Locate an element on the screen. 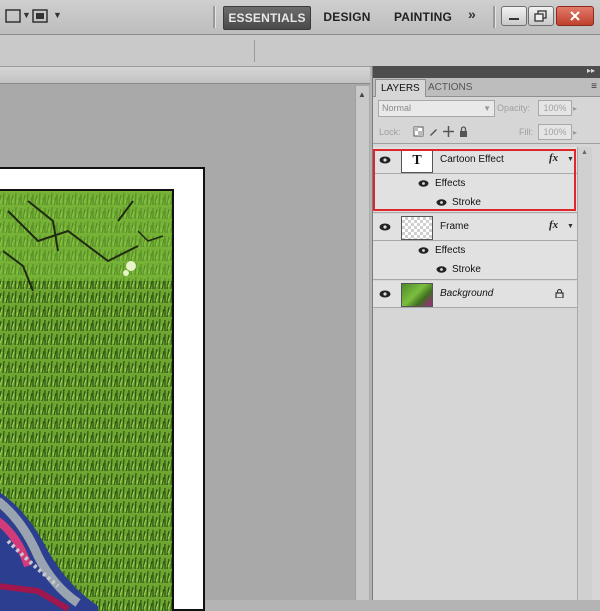  lock-position-icon is located at coordinates (448, 131).